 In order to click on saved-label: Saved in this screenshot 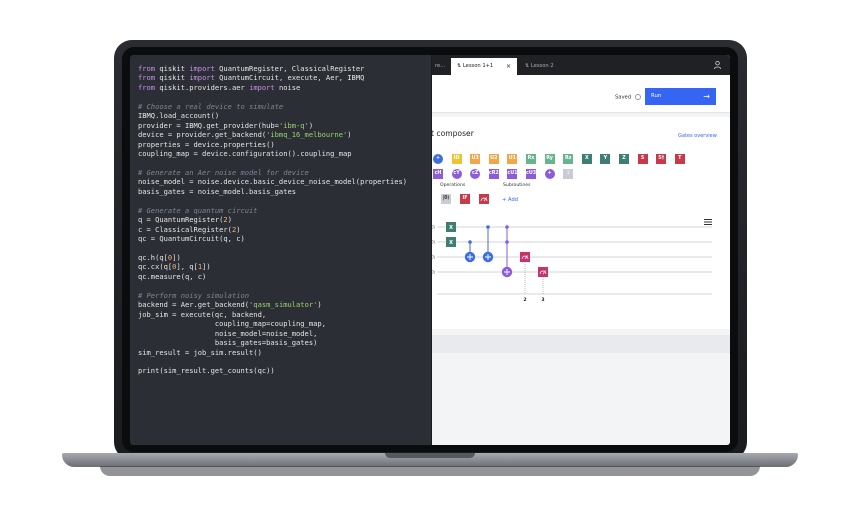, I will do `click(623, 97)`.